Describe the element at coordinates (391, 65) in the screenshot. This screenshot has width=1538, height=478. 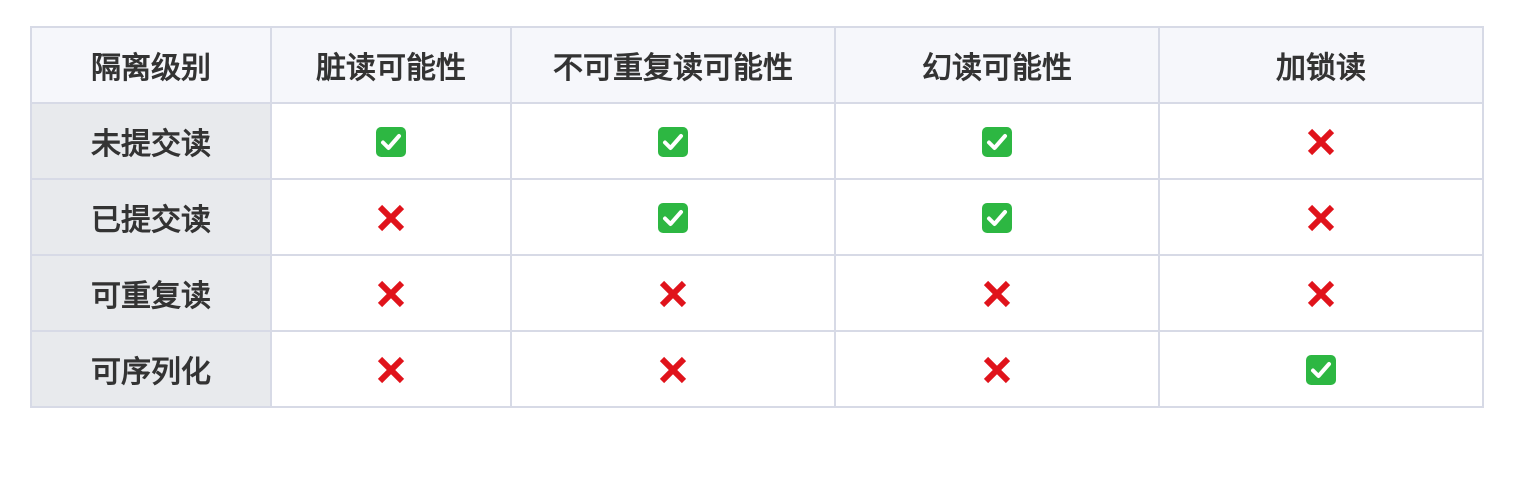
I see `header-dirty-read: 脏读可能性` at that location.